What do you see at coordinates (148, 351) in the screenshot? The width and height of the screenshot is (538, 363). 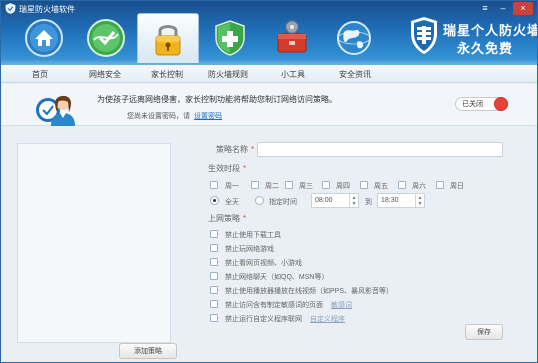 I see `add-policy-button: 添加策略` at bounding box center [148, 351].